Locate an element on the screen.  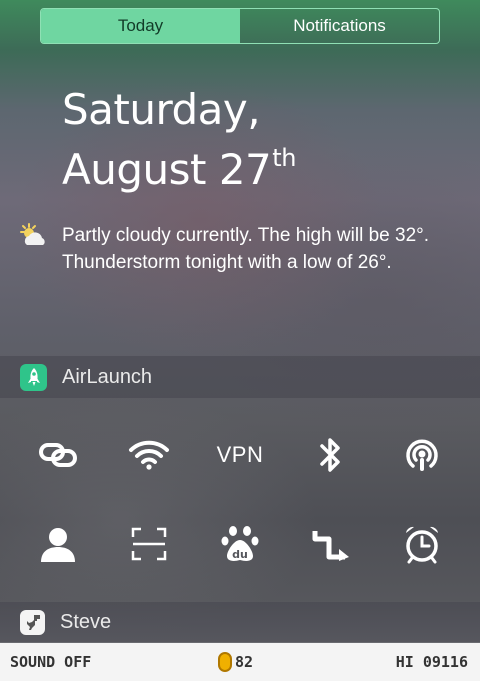
rocket-icon is located at coordinates (33, 377).